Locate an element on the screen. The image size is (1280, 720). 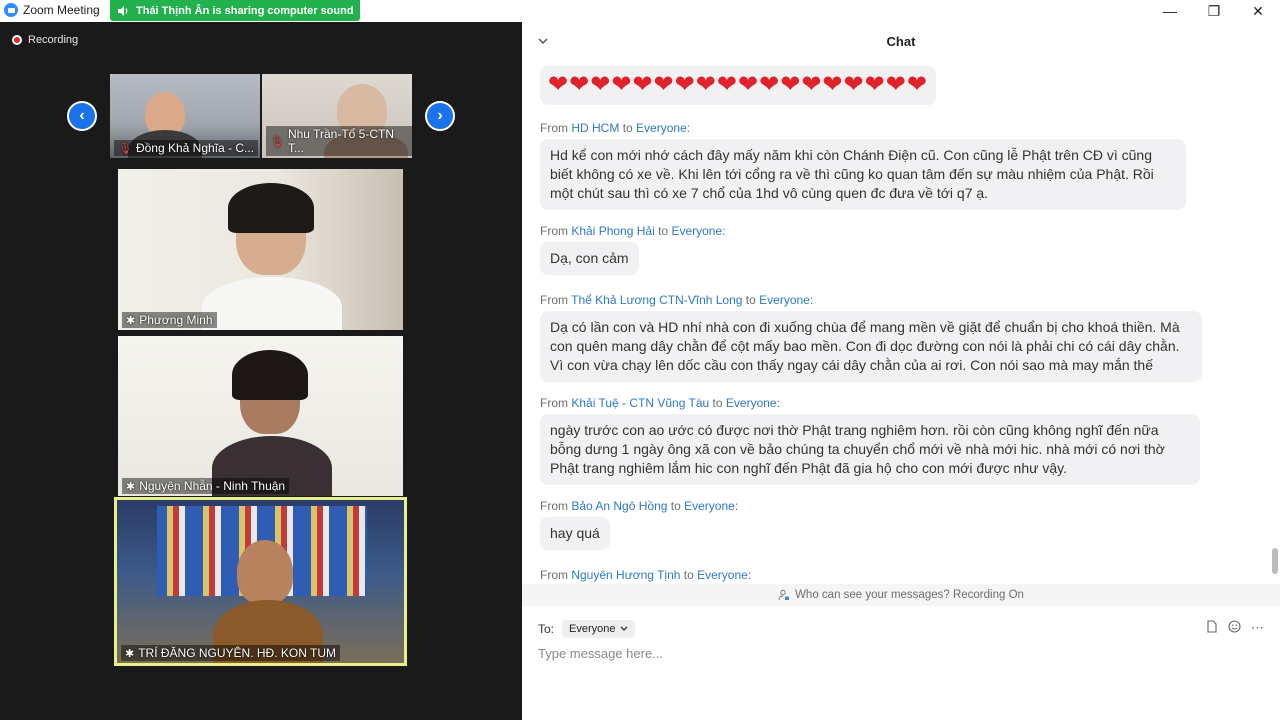
recipient-value: Everyone is located at coordinates (592, 629).